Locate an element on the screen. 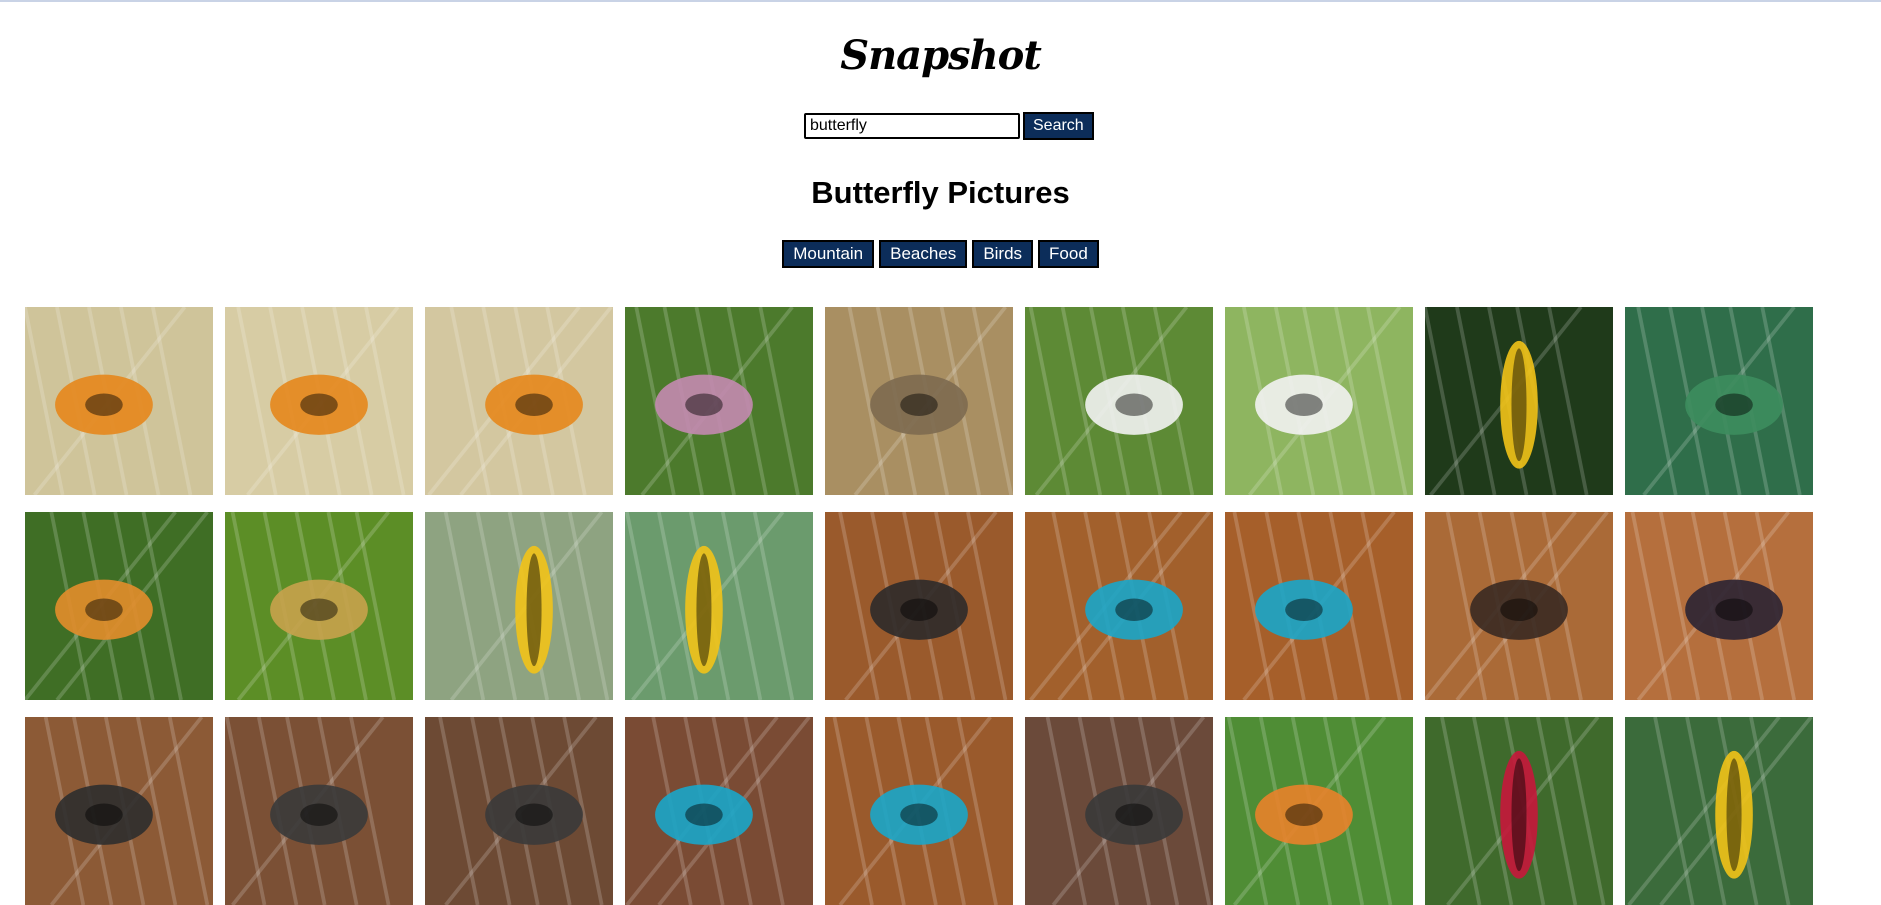 The image size is (1881, 905). page-title: Butterfly Pictures is located at coordinates (940, 192).